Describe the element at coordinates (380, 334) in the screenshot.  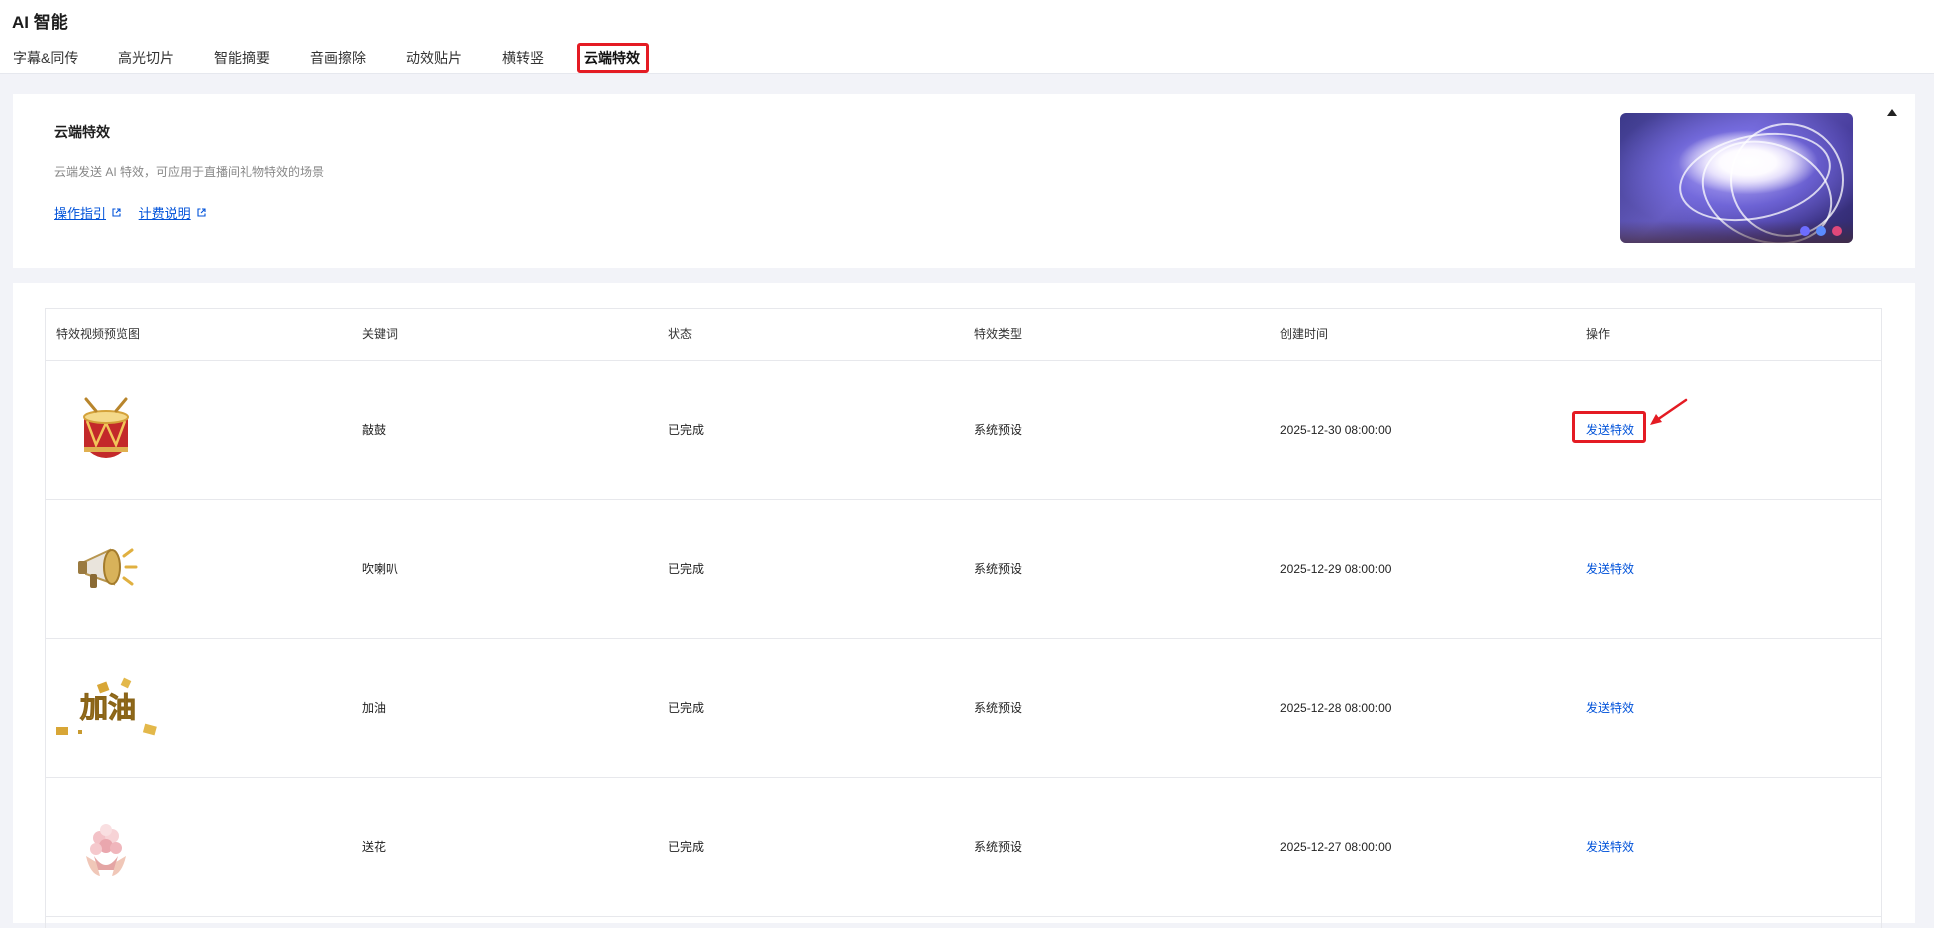
I see `column-header-keyword: 关键词` at that location.